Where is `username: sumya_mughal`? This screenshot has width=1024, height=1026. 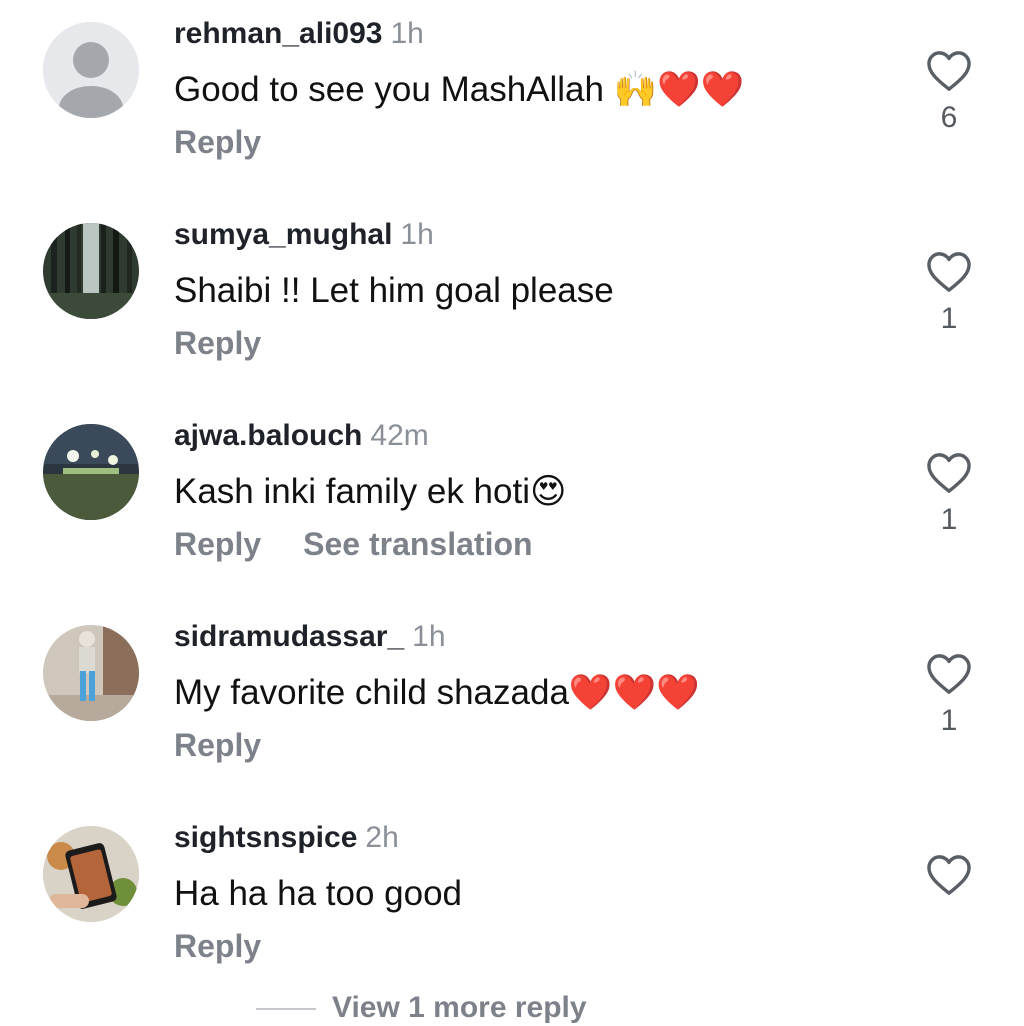 username: sumya_mughal is located at coordinates (283, 234).